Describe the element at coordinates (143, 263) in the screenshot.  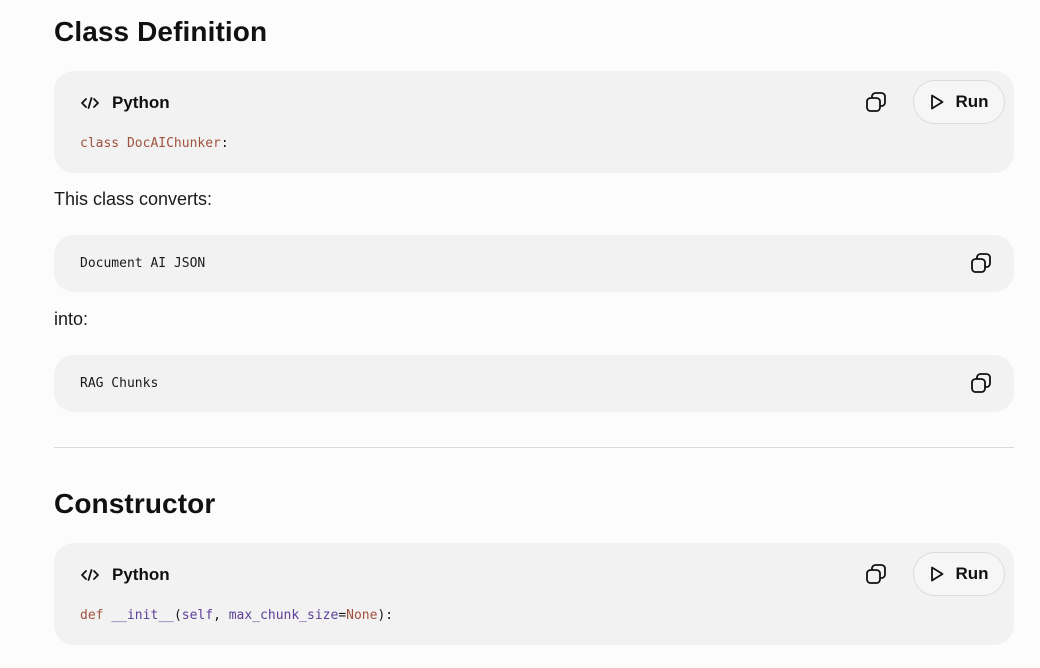
I see `plain-code-content: Document AI JSON` at that location.